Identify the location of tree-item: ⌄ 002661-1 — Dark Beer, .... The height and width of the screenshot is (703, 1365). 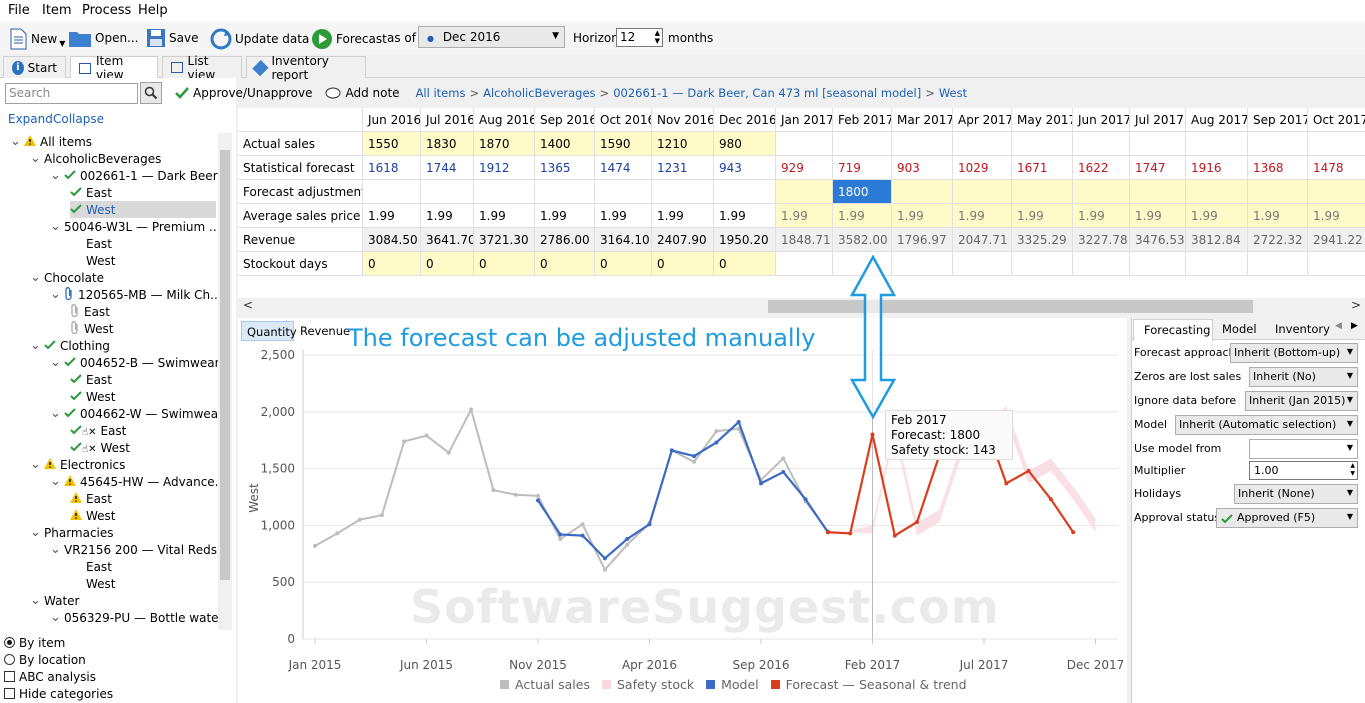
(134, 175).